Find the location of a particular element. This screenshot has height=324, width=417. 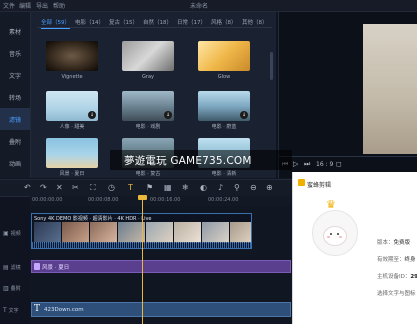

split-icon: ✂ is located at coordinates (75, 187).